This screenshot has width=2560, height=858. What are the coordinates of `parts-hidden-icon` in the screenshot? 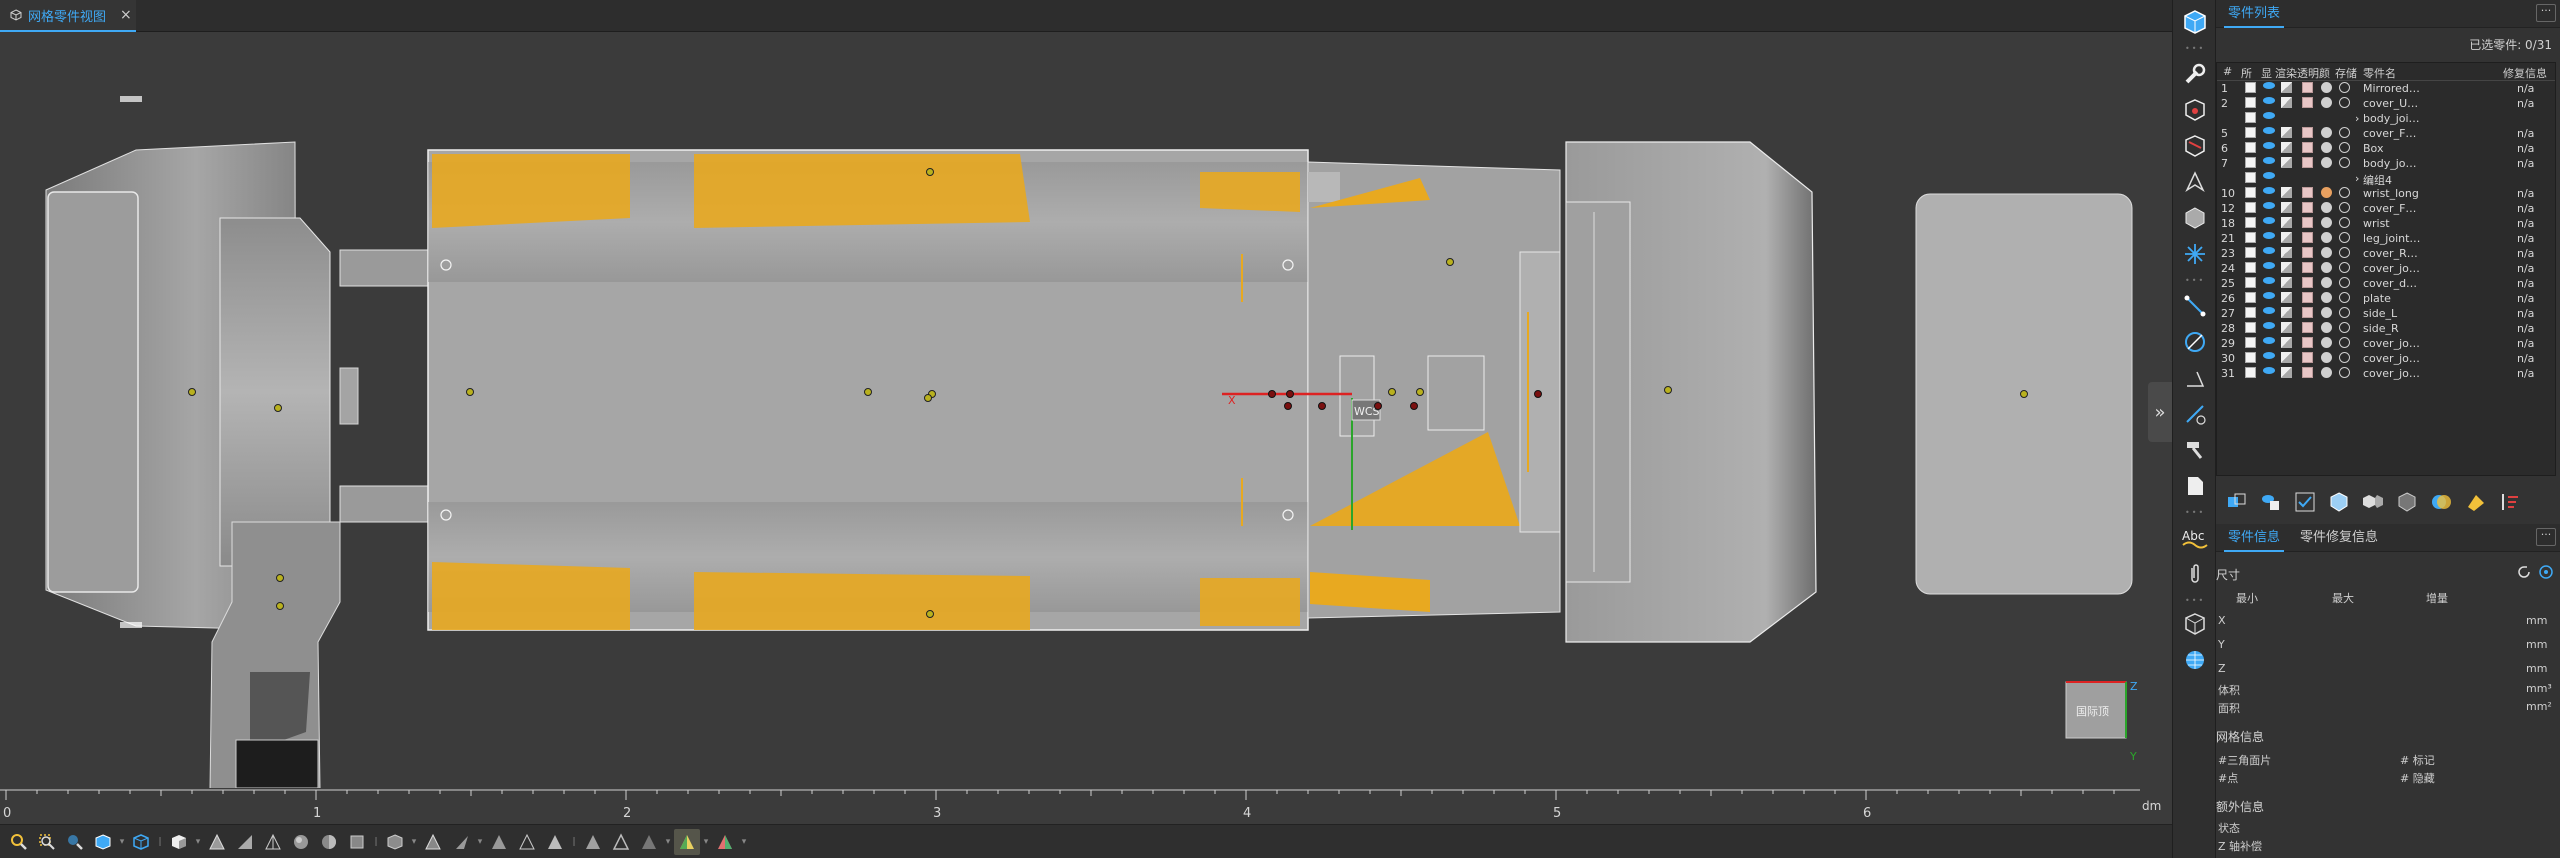 It's located at (2407, 502).